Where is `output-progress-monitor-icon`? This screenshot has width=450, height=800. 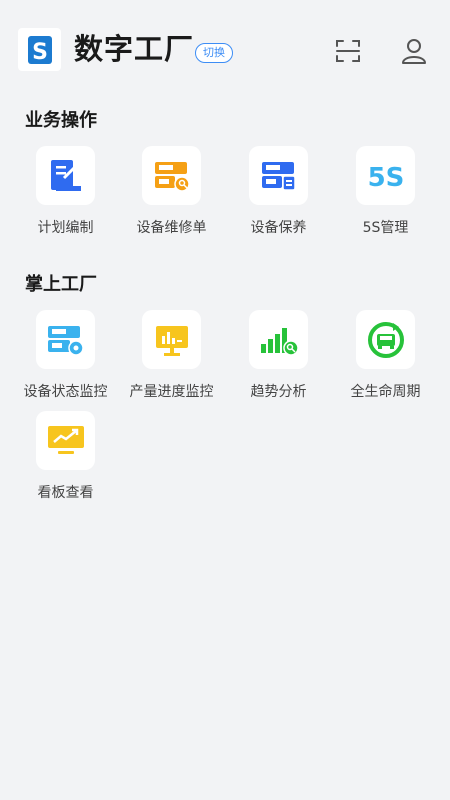
output-progress-monitor-icon is located at coordinates (171, 339).